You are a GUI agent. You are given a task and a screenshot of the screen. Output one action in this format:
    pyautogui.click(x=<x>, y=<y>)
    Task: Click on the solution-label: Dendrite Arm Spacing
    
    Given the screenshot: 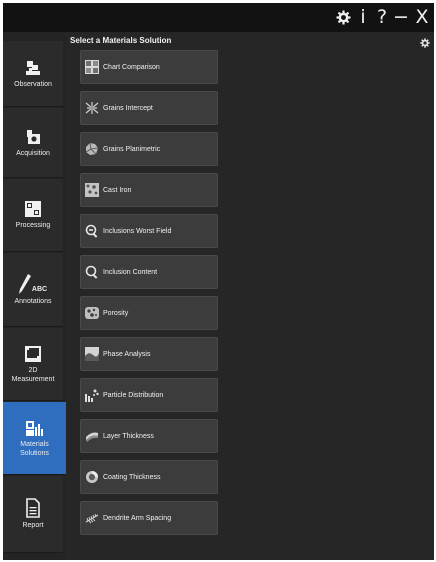 What is the action you would take?
    pyautogui.click(x=137, y=518)
    